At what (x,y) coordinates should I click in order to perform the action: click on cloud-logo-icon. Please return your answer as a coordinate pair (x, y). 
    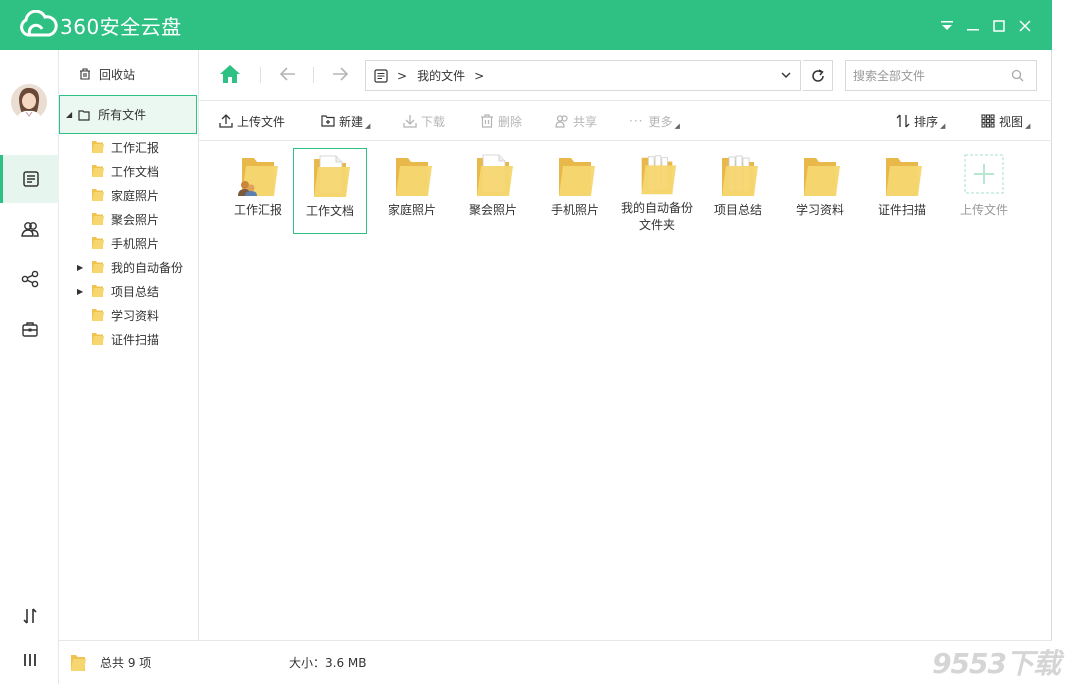
    Looking at the image, I should click on (39, 23).